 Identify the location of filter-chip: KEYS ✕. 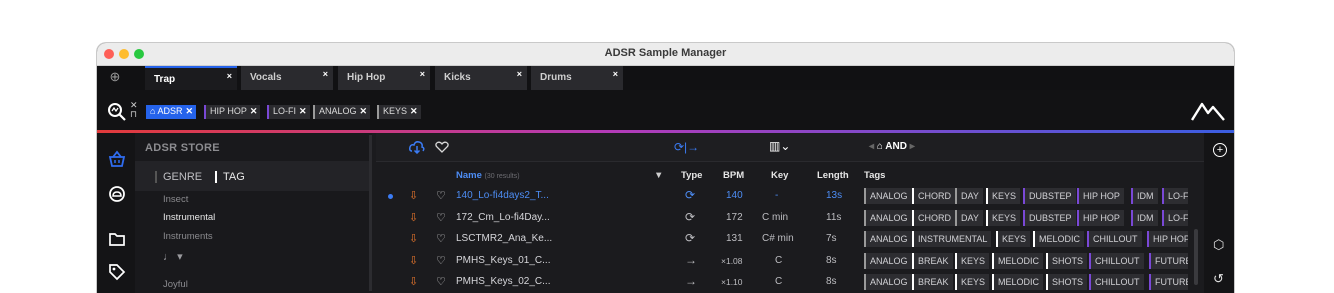
(399, 112).